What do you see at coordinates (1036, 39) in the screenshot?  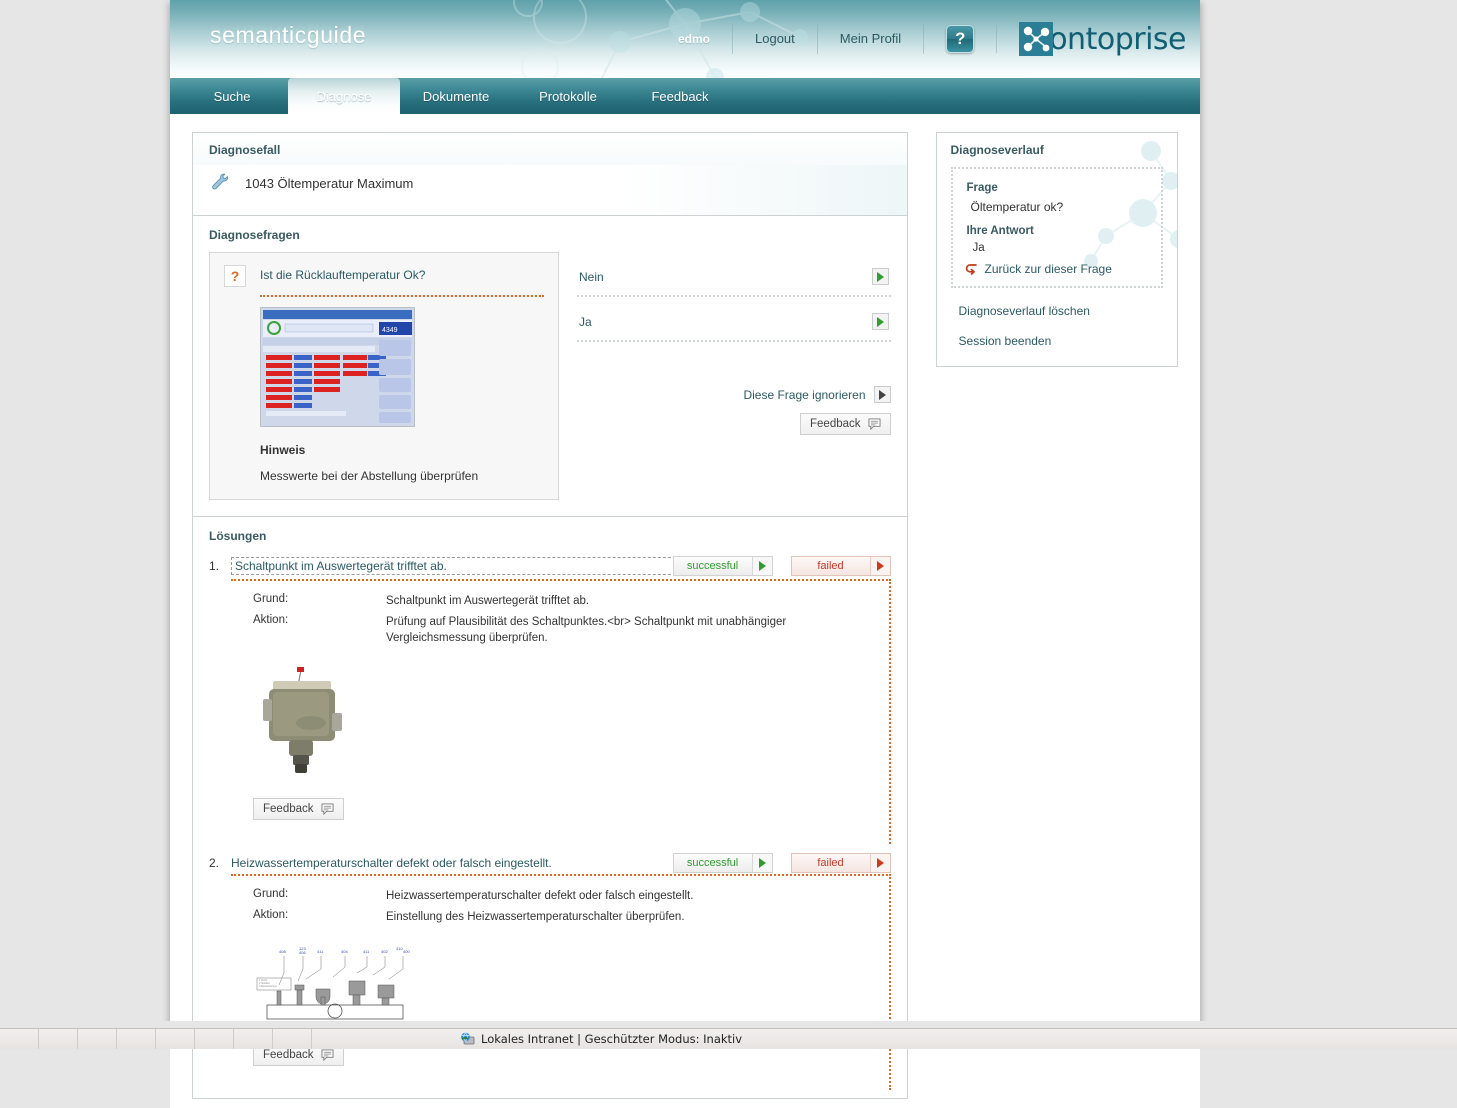 I see `ontoprise-mark-icon` at bounding box center [1036, 39].